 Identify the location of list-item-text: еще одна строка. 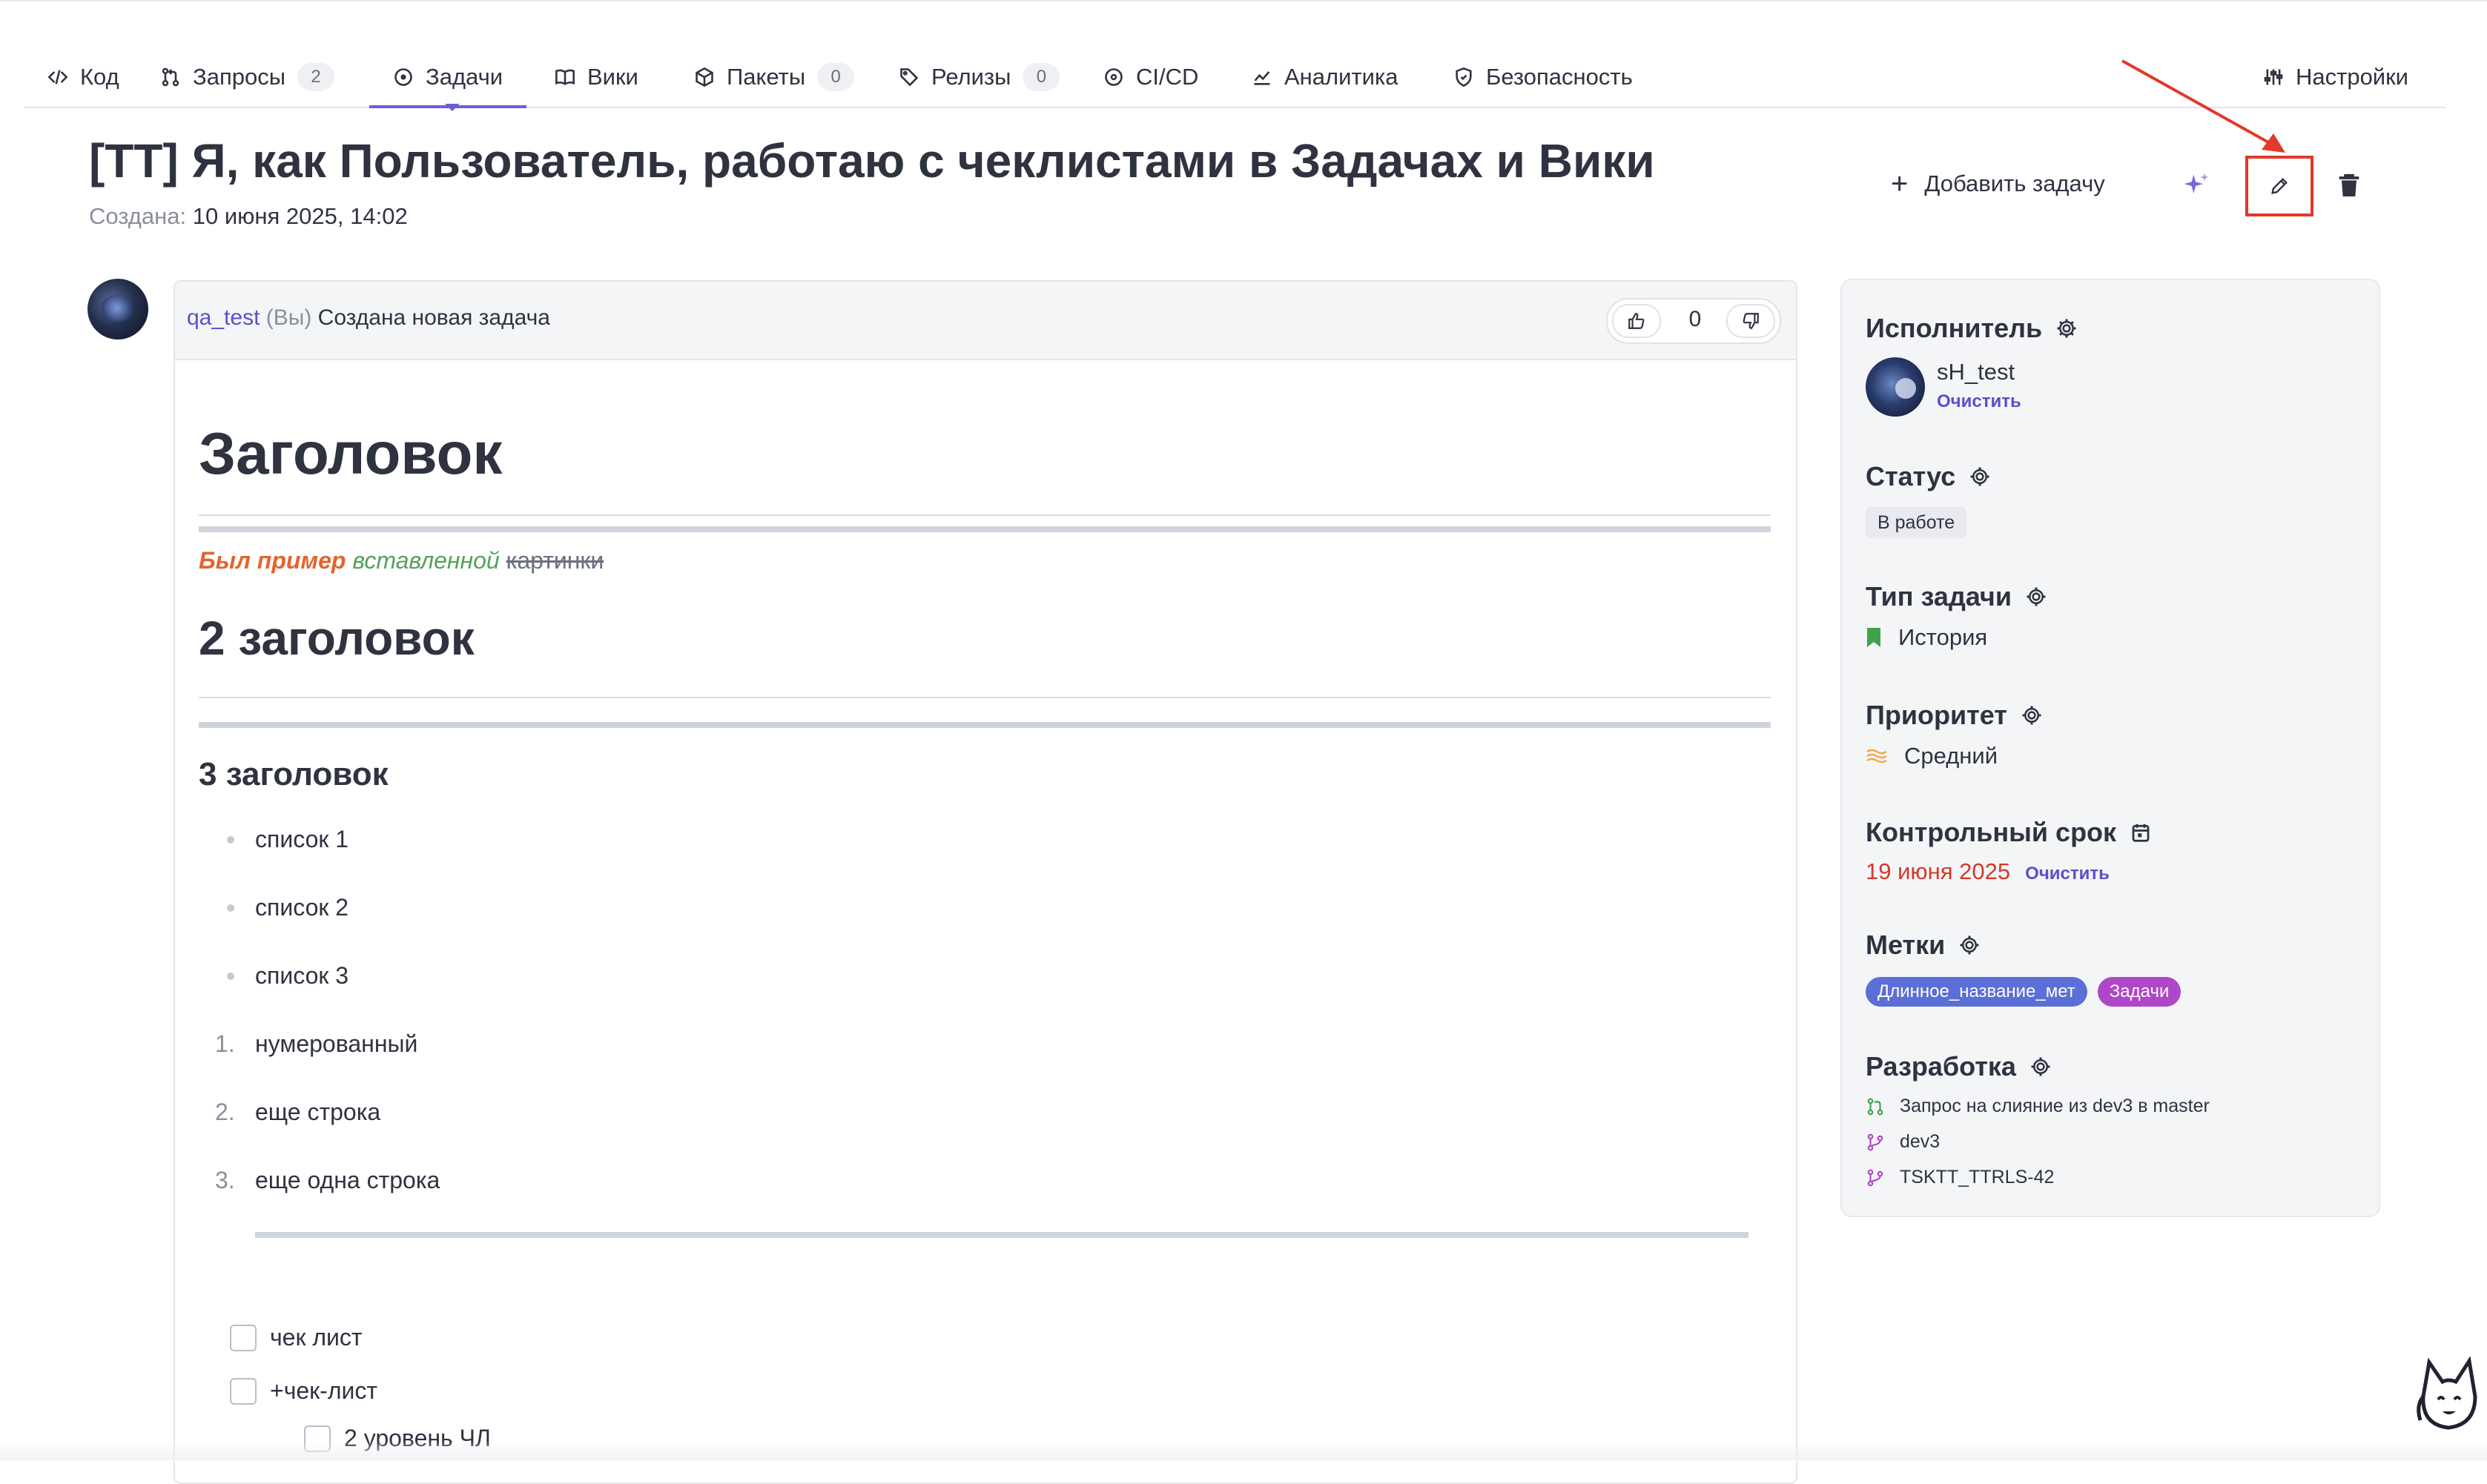
(347, 1180).